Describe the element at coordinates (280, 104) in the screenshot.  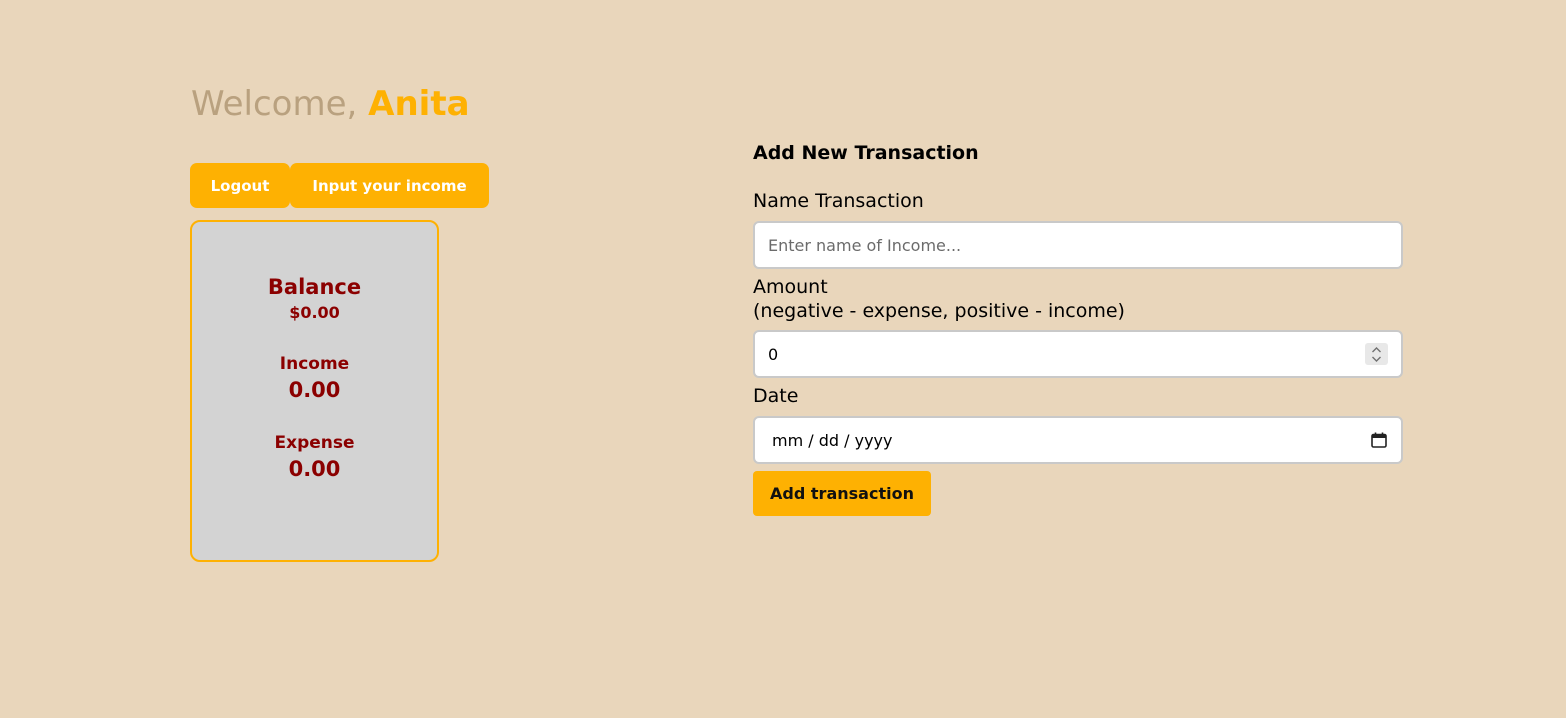
I see `welcome-prefix: Welcome,` at that location.